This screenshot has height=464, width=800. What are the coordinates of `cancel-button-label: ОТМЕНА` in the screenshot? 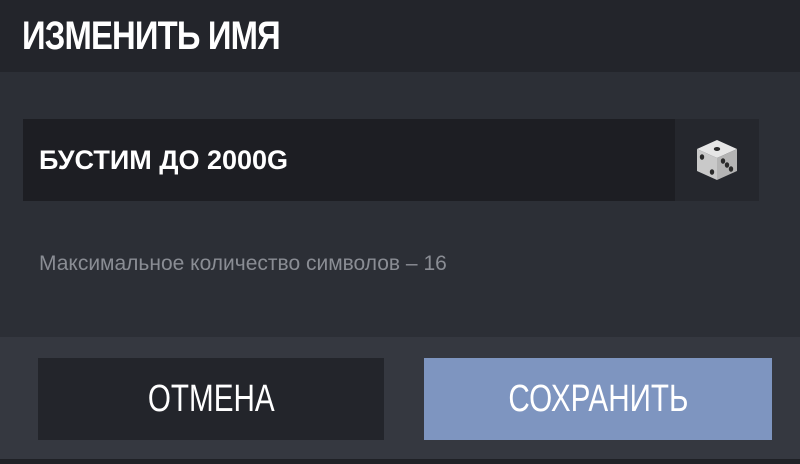 It's located at (211, 398).